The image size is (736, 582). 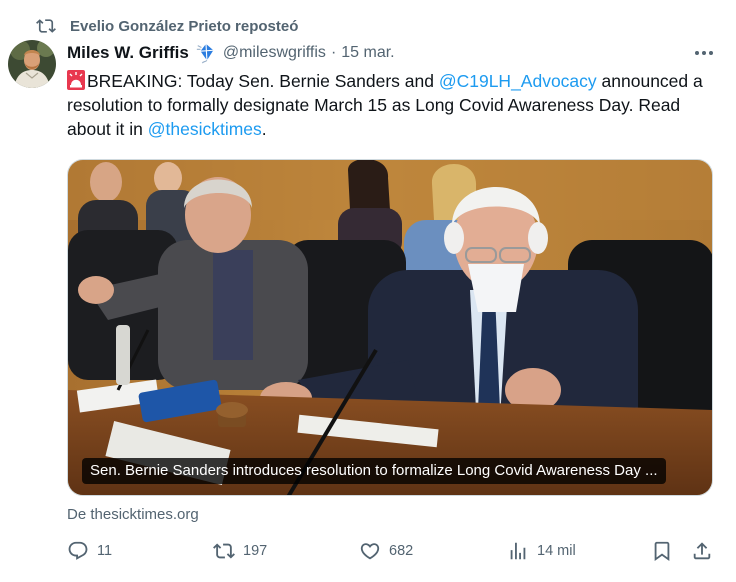 I want to click on reply-icon, so click(x=78, y=550).